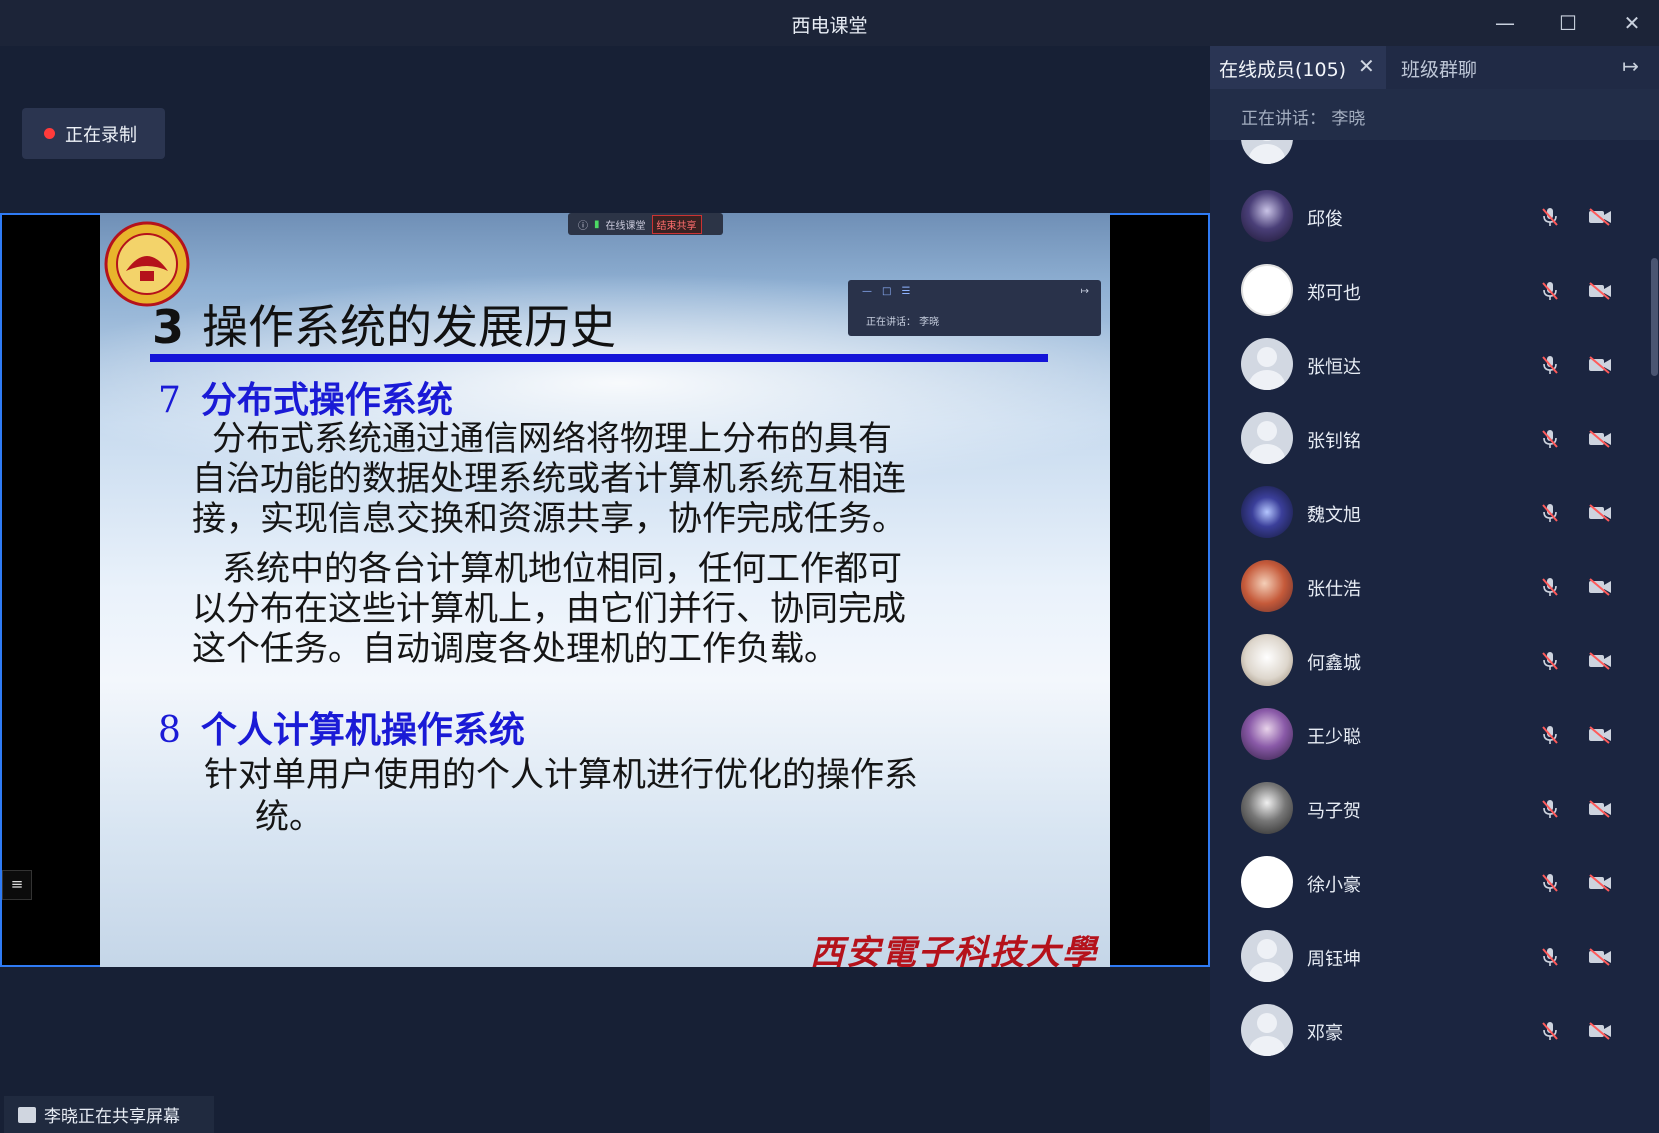 This screenshot has height=1133, width=1659. What do you see at coordinates (599, 358) in the screenshot?
I see `slide-title-rule` at bounding box center [599, 358].